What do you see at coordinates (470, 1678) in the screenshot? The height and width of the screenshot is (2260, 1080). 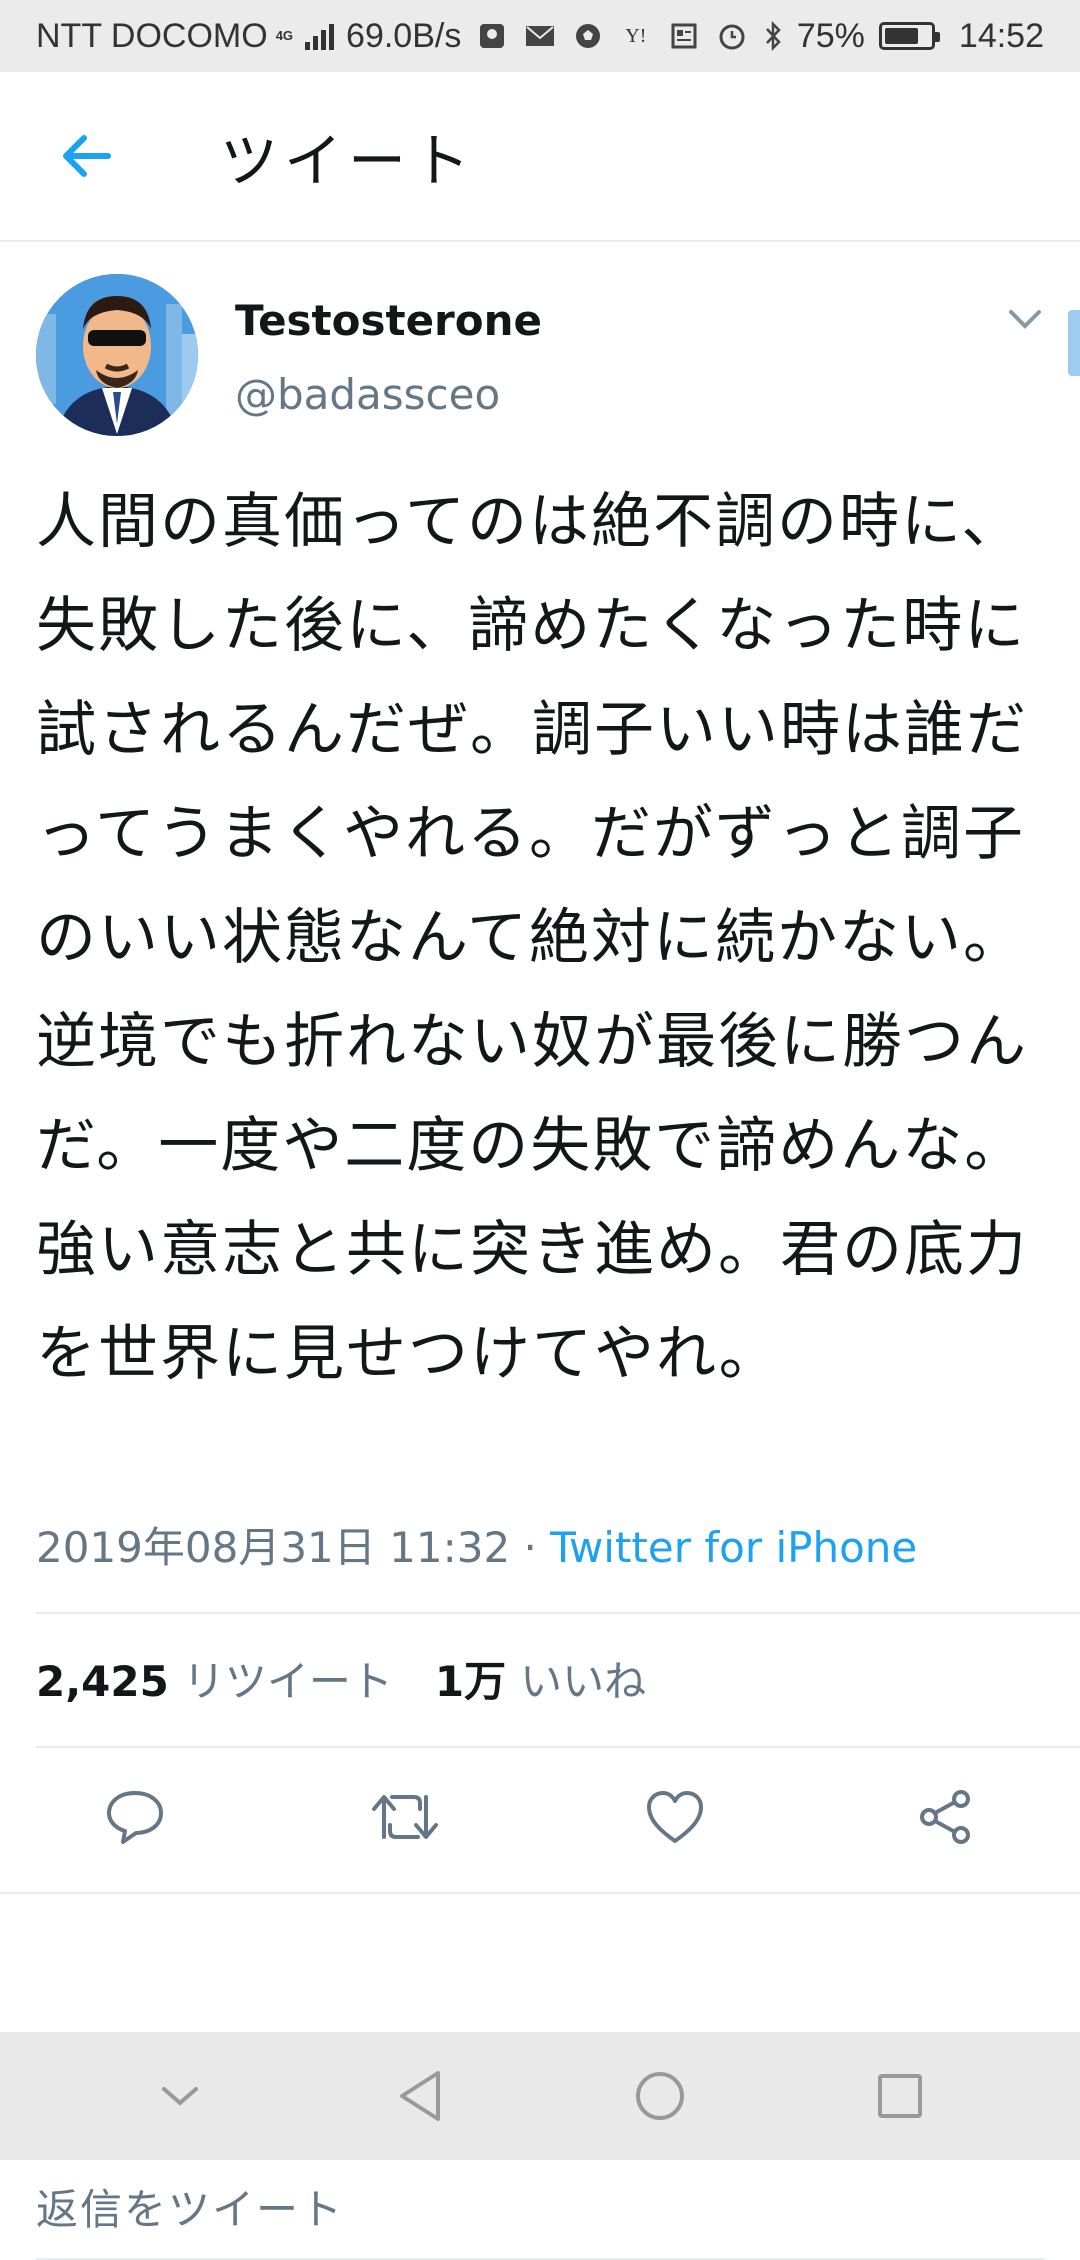 I see `like-count: 1万` at bounding box center [470, 1678].